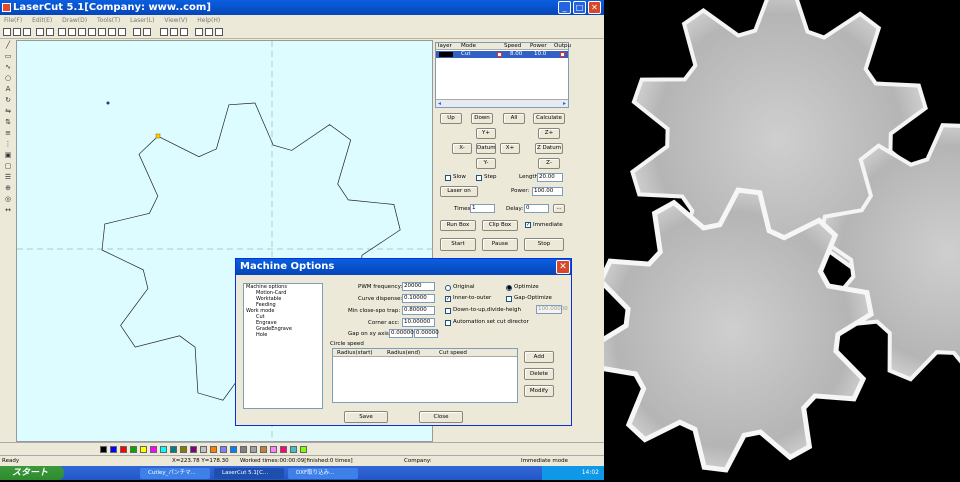 Image resolution: width=960 pixels, height=482 pixels. What do you see at coordinates (142, 20) in the screenshot?
I see `menu-laser: Laser(L)` at bounding box center [142, 20].